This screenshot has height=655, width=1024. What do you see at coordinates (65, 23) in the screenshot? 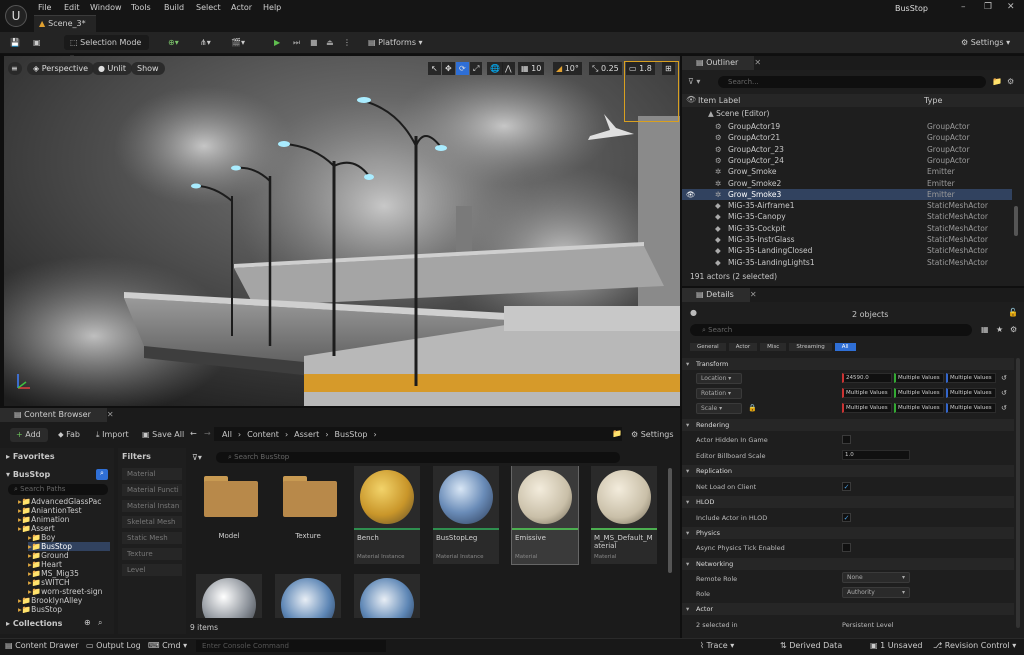
I see `tab-scene: ▲ Scene_3*` at bounding box center [65, 23].